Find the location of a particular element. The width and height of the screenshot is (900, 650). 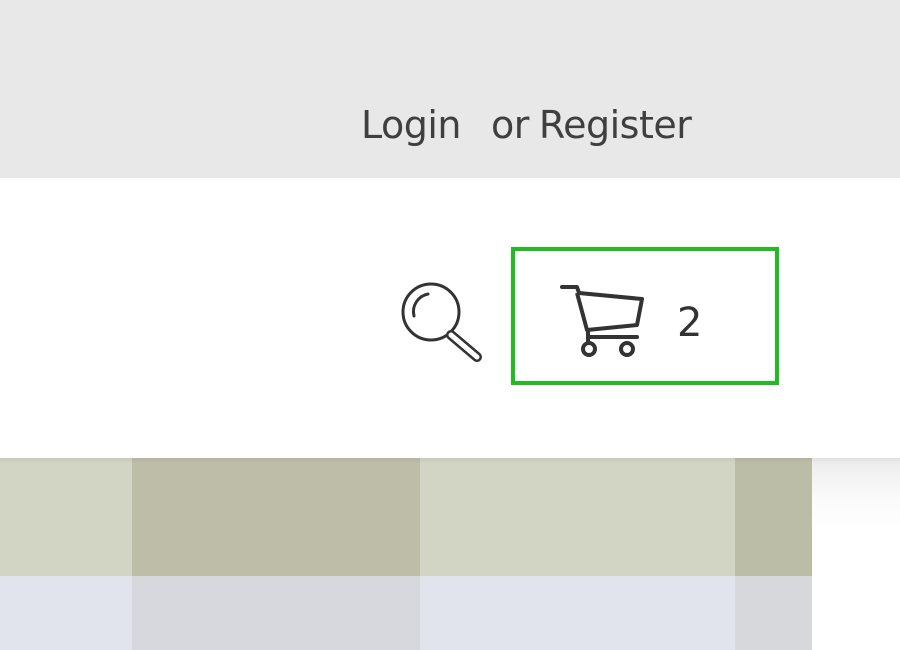

header-shadow is located at coordinates (450, 461).